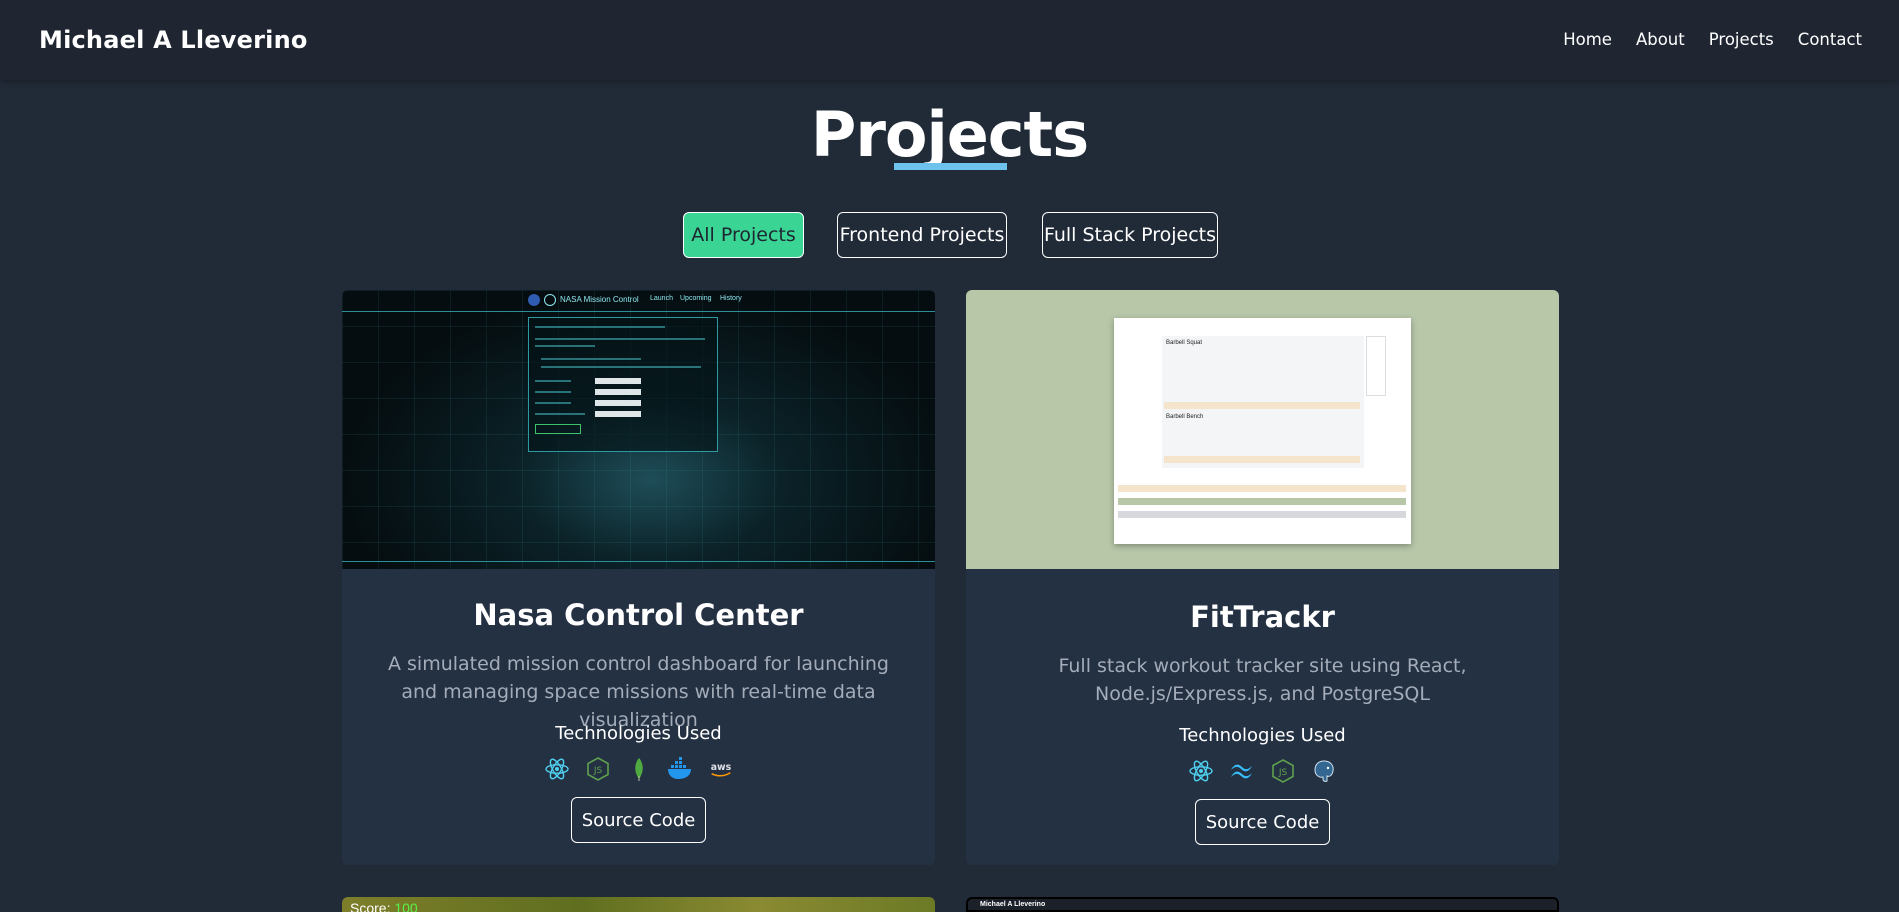  I want to click on finish-workout-bar, so click(1262, 501).